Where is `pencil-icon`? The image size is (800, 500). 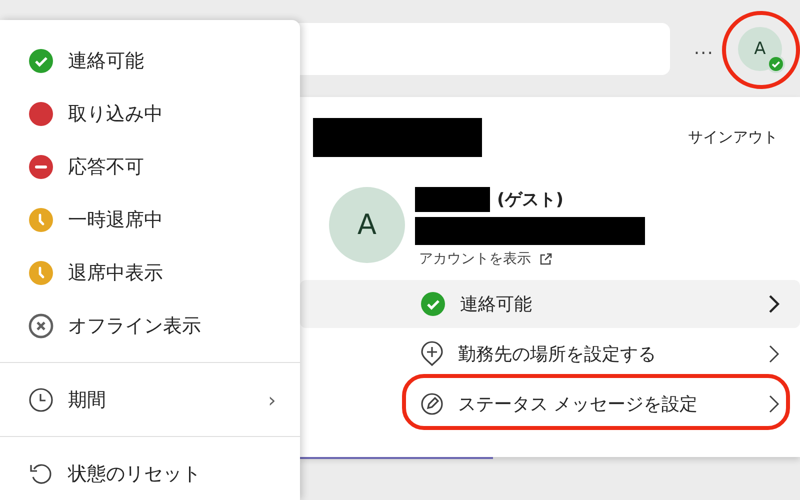
pencil-icon is located at coordinates (432, 404).